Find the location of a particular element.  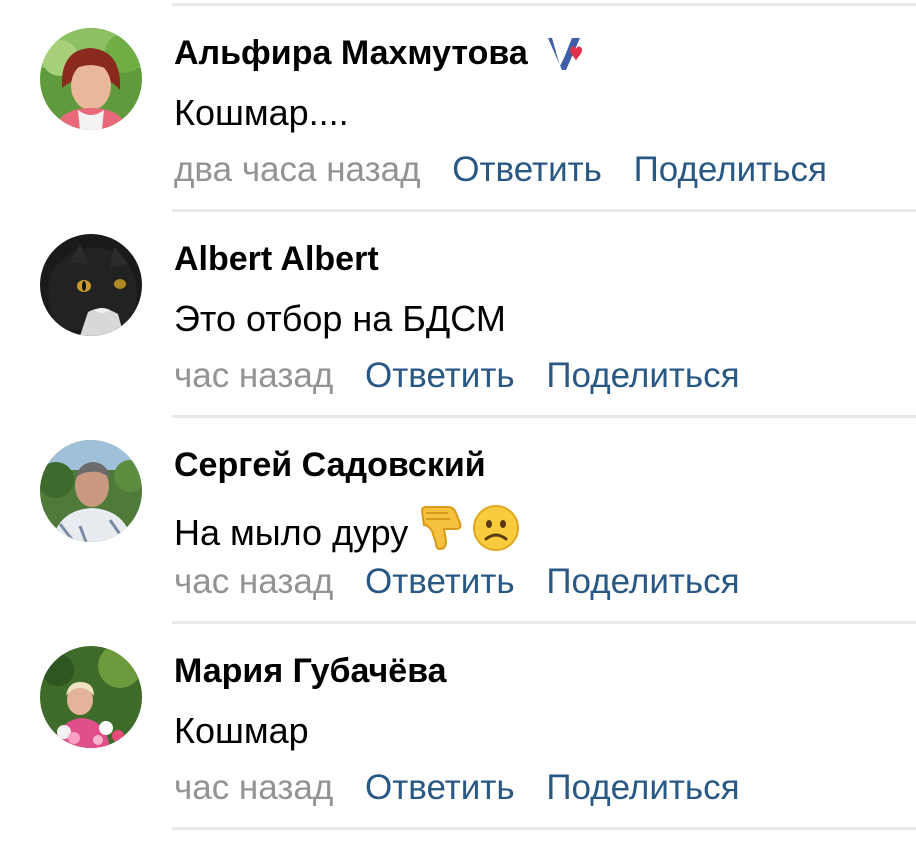

sad-face-icon is located at coordinates (496, 532).